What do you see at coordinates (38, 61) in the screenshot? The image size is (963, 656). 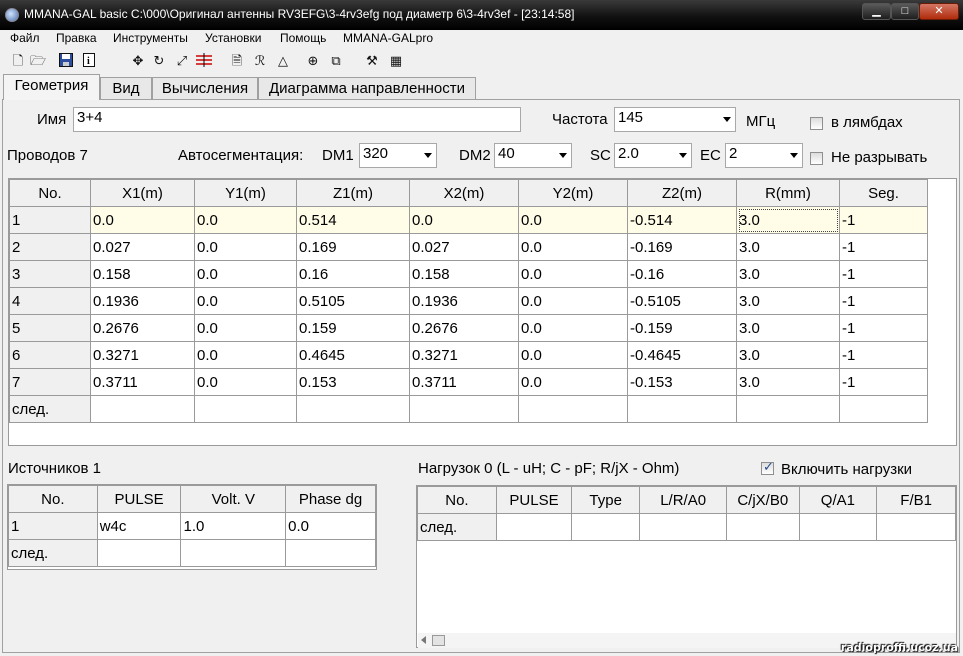 I see `open-folder-icon: 🗁` at bounding box center [38, 61].